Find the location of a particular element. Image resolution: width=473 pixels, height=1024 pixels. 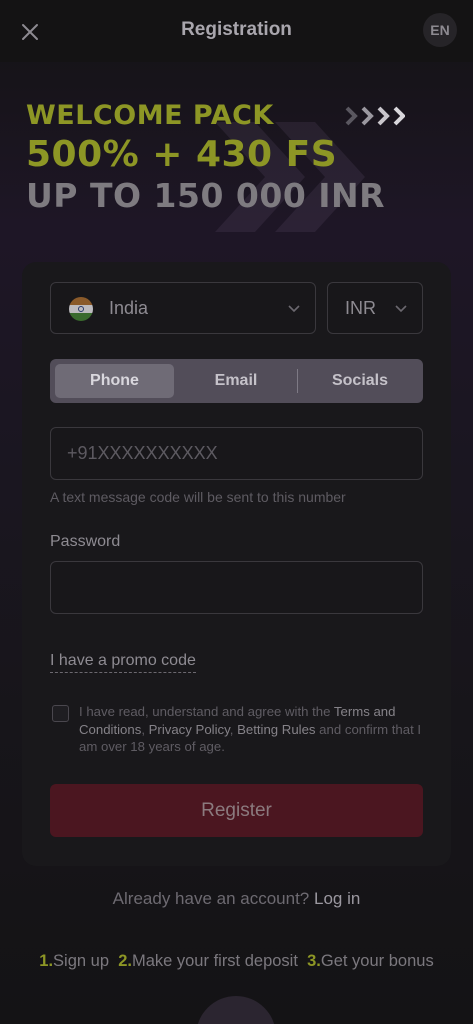

language-button: EN is located at coordinates (440, 30).